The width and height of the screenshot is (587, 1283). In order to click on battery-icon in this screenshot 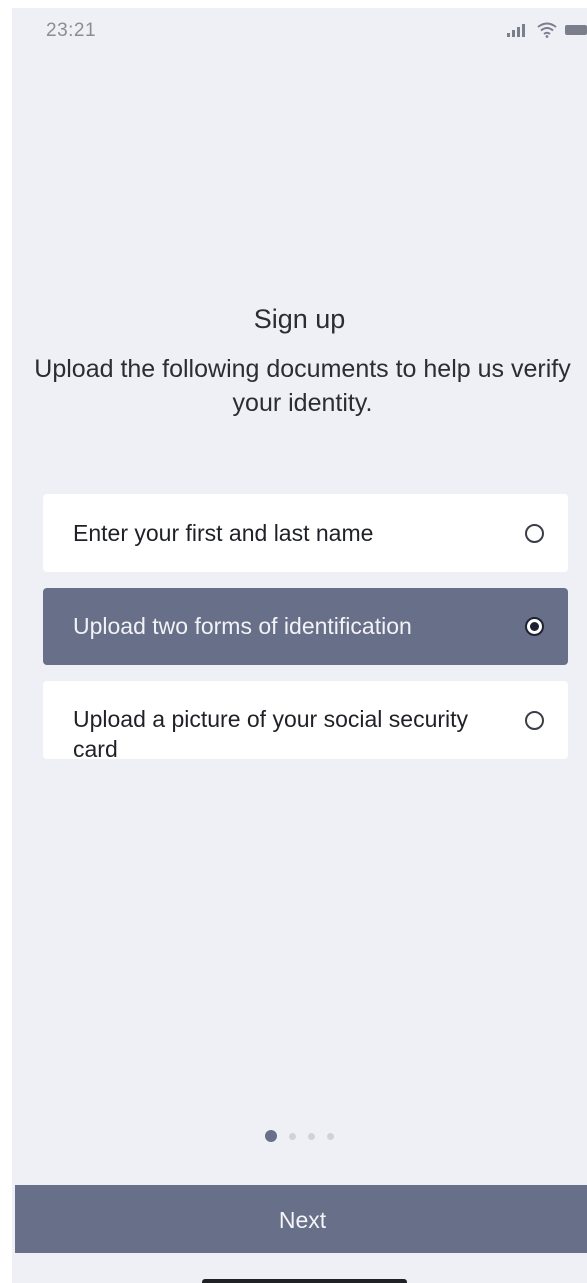, I will do `click(576, 30)`.